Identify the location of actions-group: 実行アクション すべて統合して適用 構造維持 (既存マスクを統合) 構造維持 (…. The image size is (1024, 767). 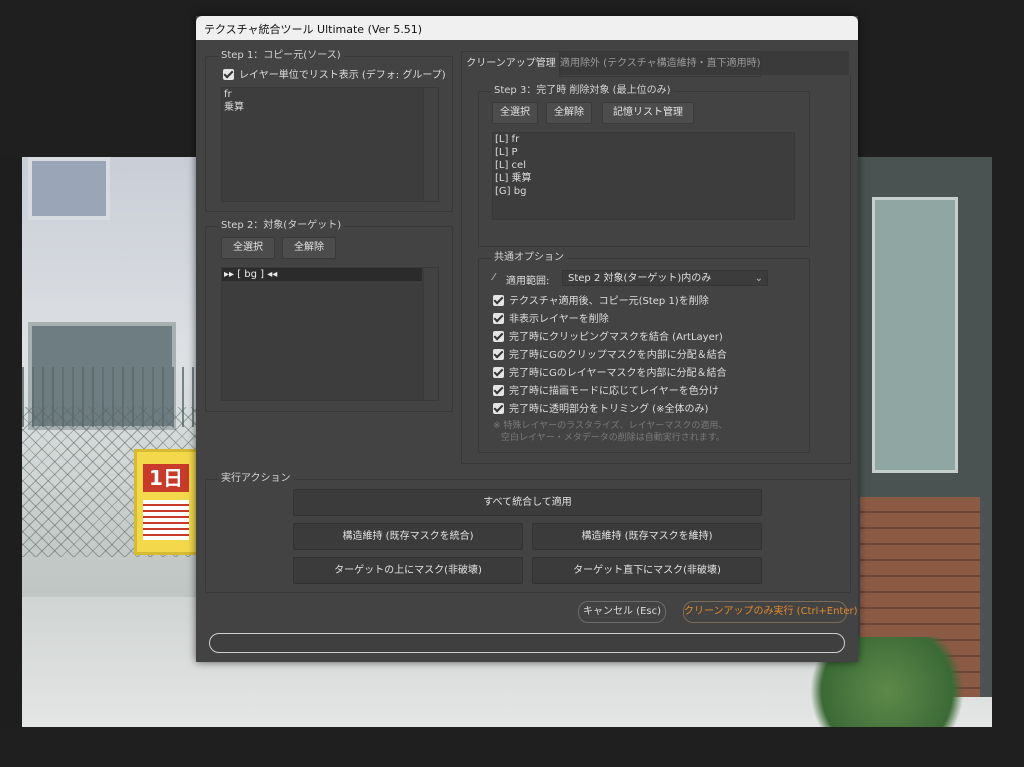
(528, 533).